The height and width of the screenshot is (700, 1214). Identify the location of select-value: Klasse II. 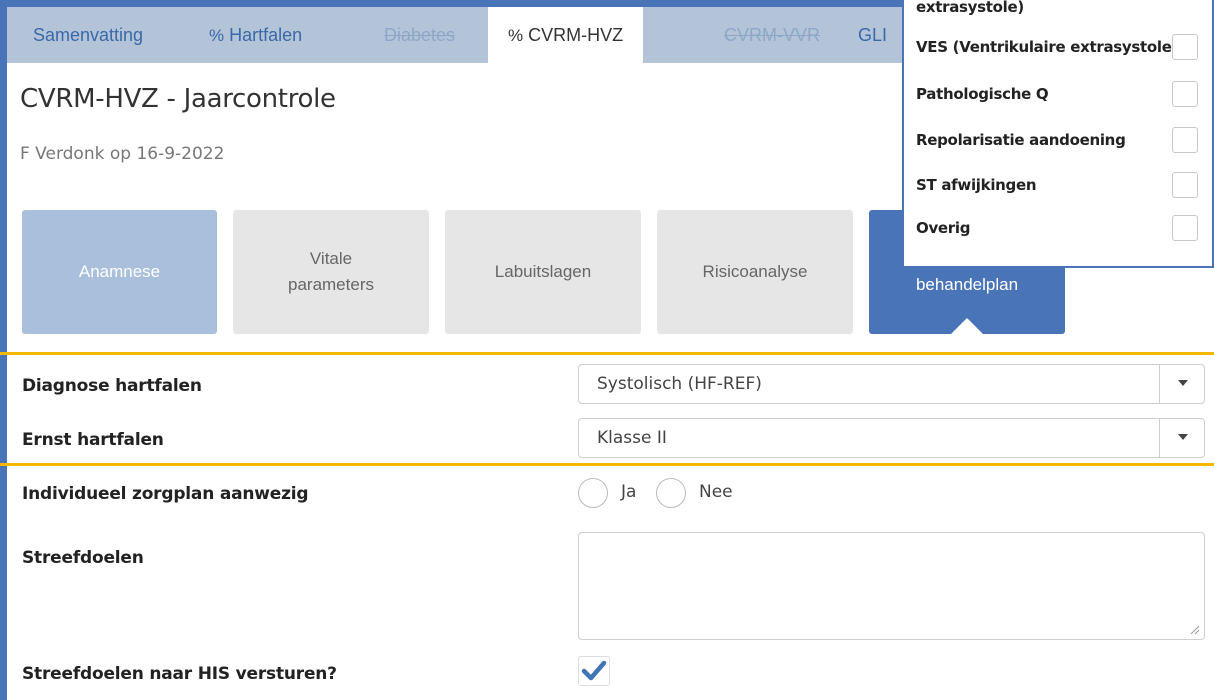
(632, 438).